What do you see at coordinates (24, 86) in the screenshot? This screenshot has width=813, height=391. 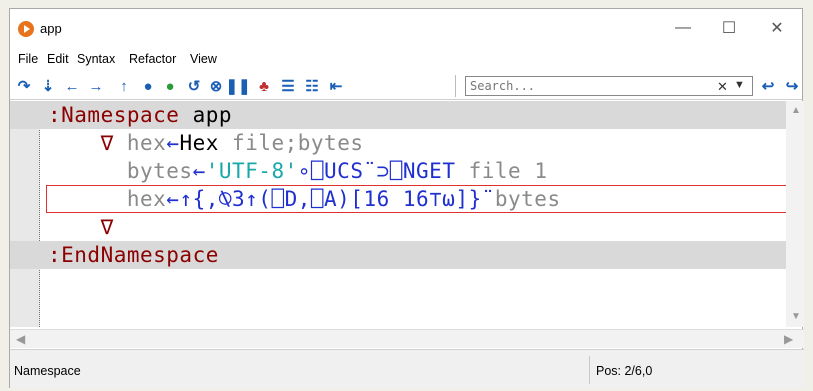 I see `step-over-icon: ↷` at bounding box center [24, 86].